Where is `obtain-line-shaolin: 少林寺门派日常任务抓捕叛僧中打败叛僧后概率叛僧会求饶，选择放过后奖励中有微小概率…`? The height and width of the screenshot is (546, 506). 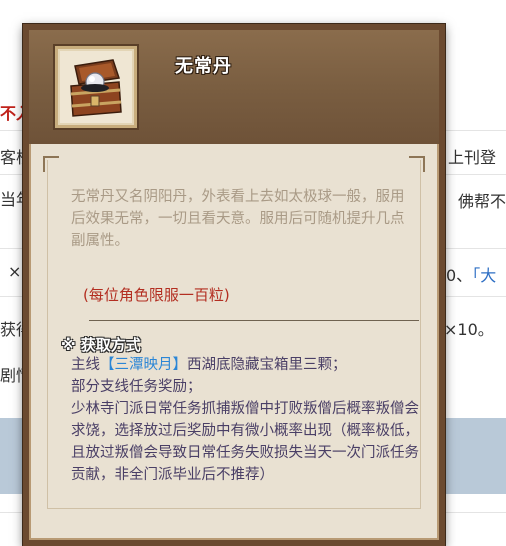 obtain-line-shaolin: 少林寺门派日常任务抓捕叛僧中打败叛僧后概率叛僧会求饶，选择放过后奖励中有微小概率… is located at coordinates (245, 442).